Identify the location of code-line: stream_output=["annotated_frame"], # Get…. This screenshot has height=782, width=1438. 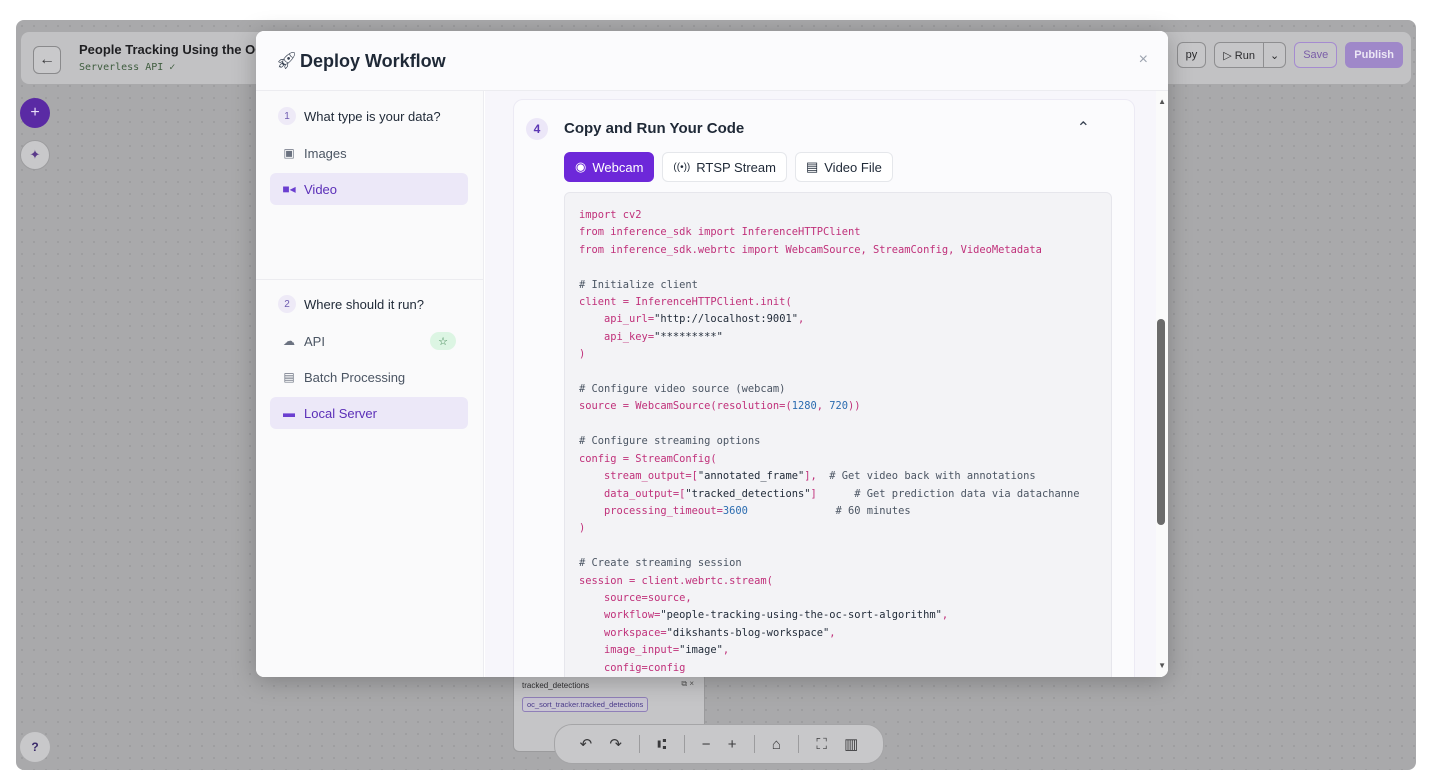
(807, 476).